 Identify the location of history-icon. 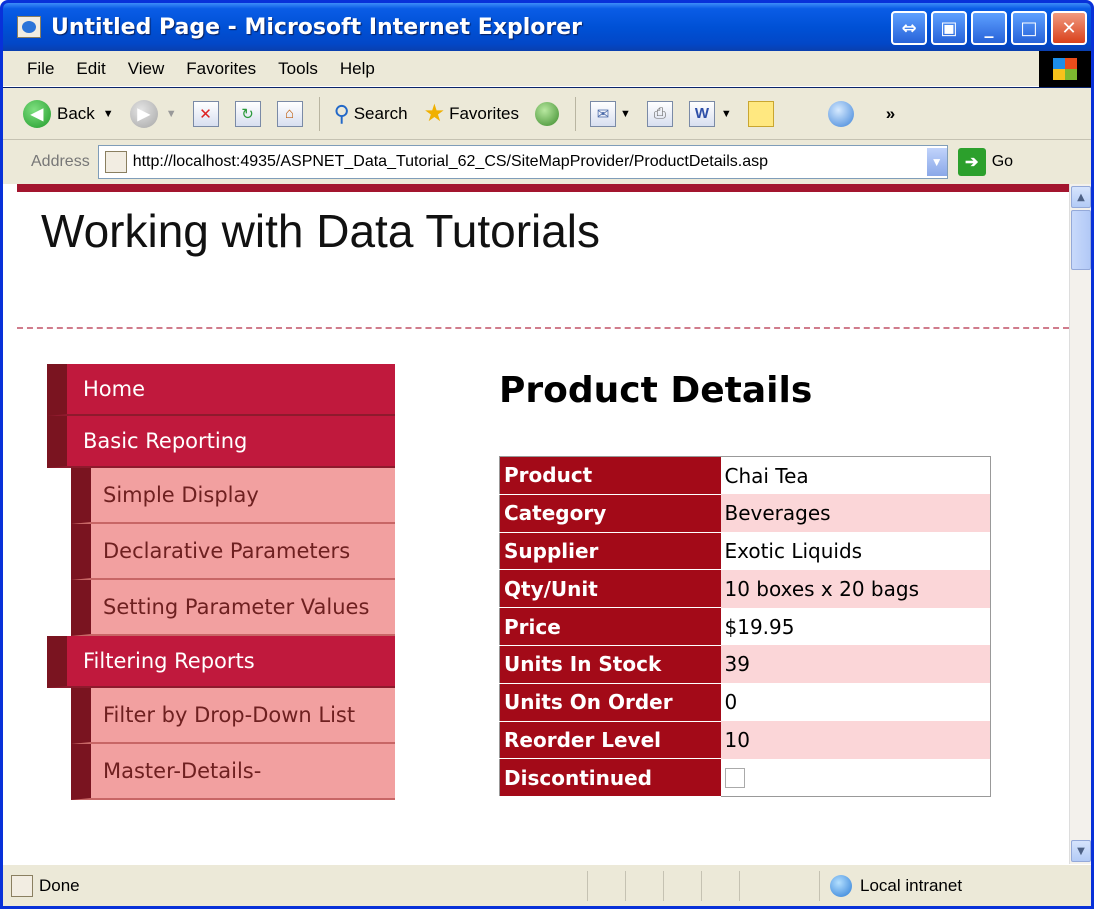
(547, 113).